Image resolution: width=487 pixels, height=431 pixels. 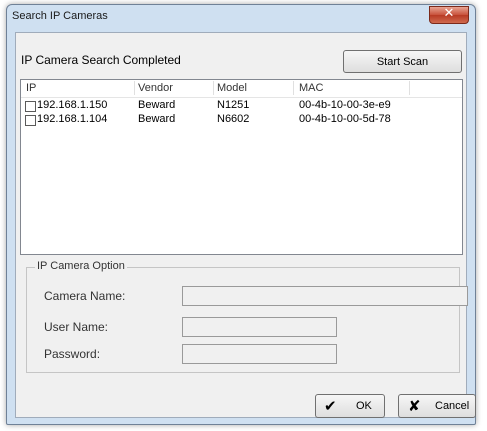 What do you see at coordinates (60, 16) in the screenshot?
I see `window-title: Search IP Cameras` at bounding box center [60, 16].